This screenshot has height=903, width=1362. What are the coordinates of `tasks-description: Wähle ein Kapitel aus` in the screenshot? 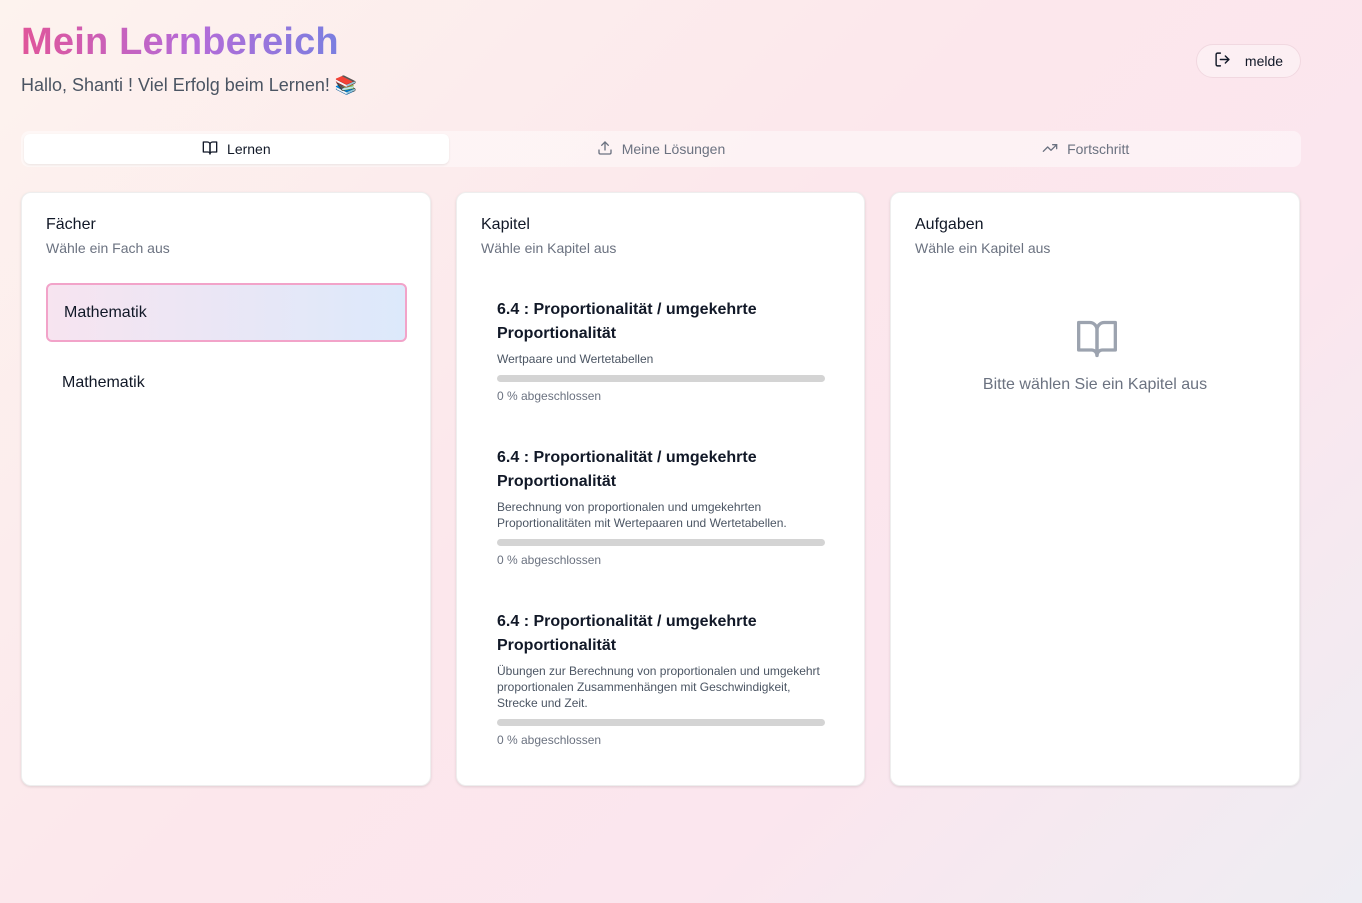 It's located at (983, 248).